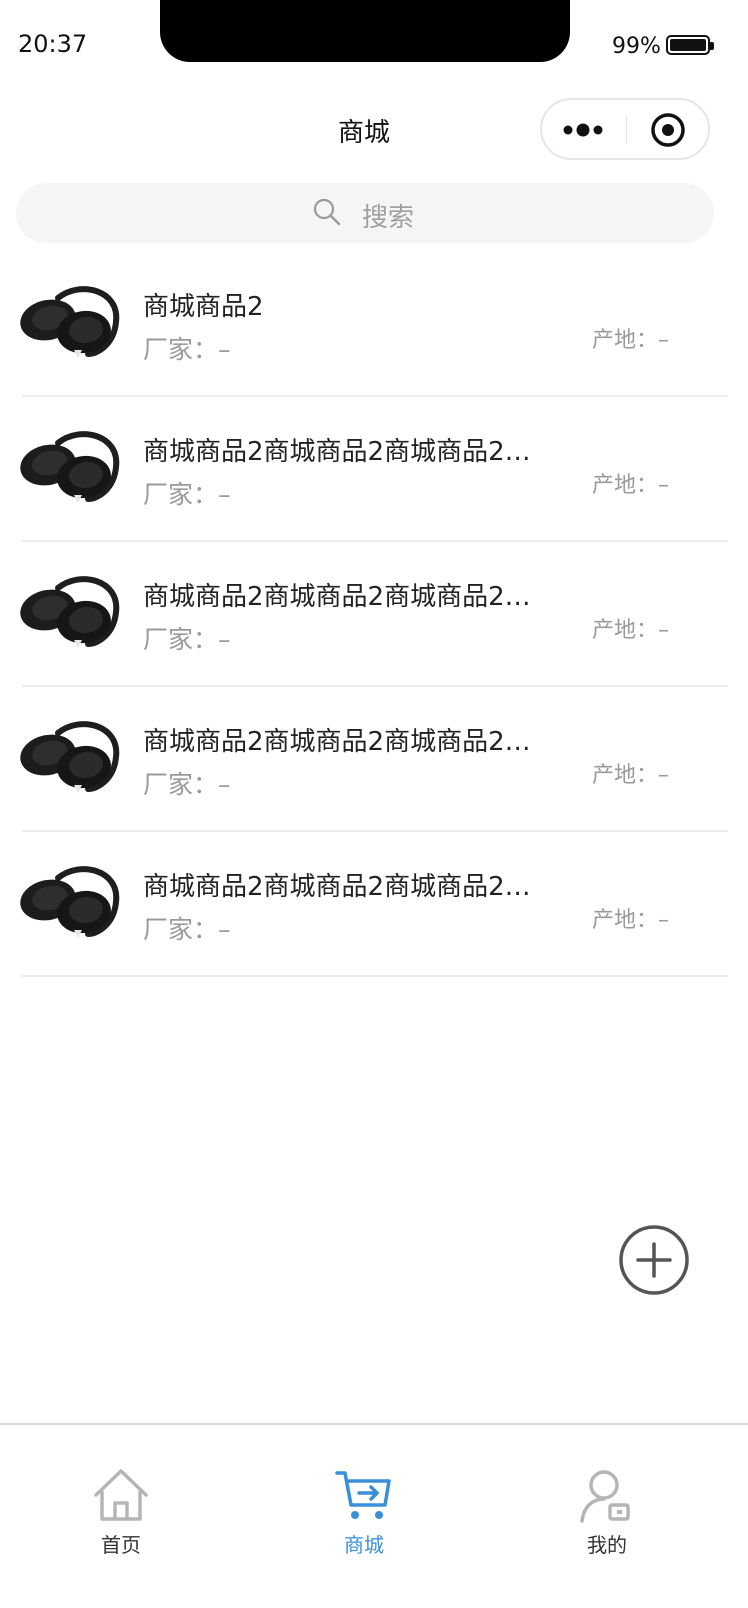 This screenshot has height=1608, width=748. What do you see at coordinates (365, 31) in the screenshot?
I see `device-notch` at bounding box center [365, 31].